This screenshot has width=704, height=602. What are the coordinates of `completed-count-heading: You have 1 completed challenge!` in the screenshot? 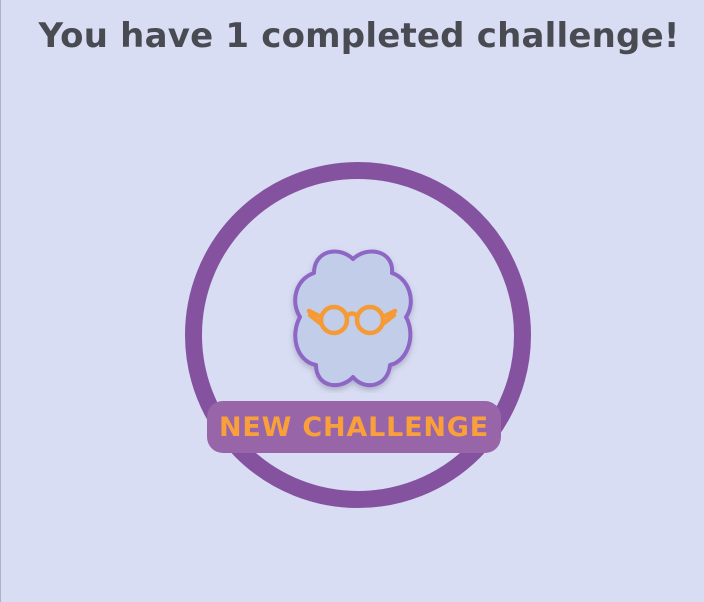 It's located at (359, 36).